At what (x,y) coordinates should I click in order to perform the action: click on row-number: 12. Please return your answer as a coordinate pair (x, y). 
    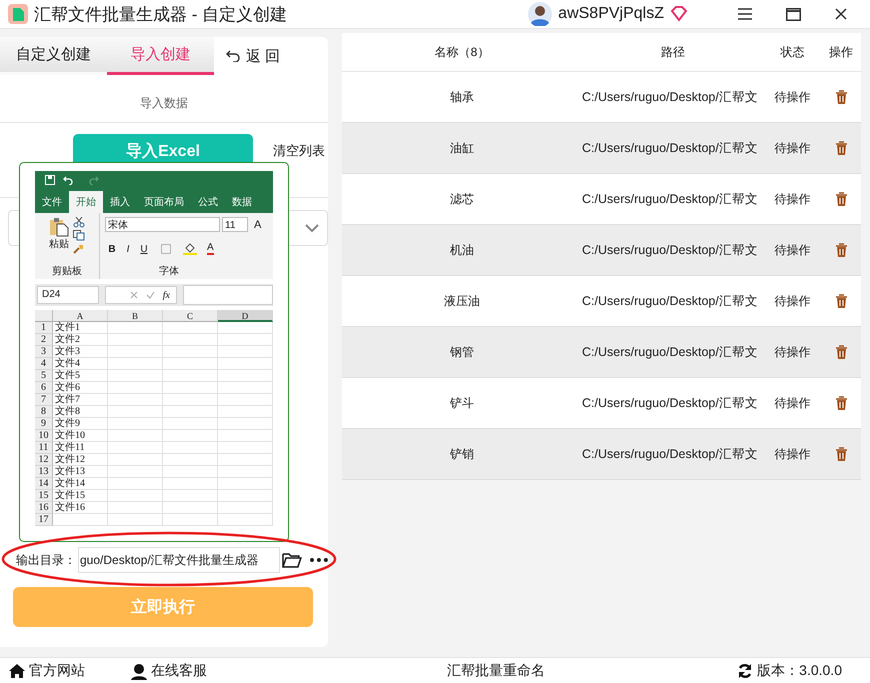
    Looking at the image, I should click on (44, 460).